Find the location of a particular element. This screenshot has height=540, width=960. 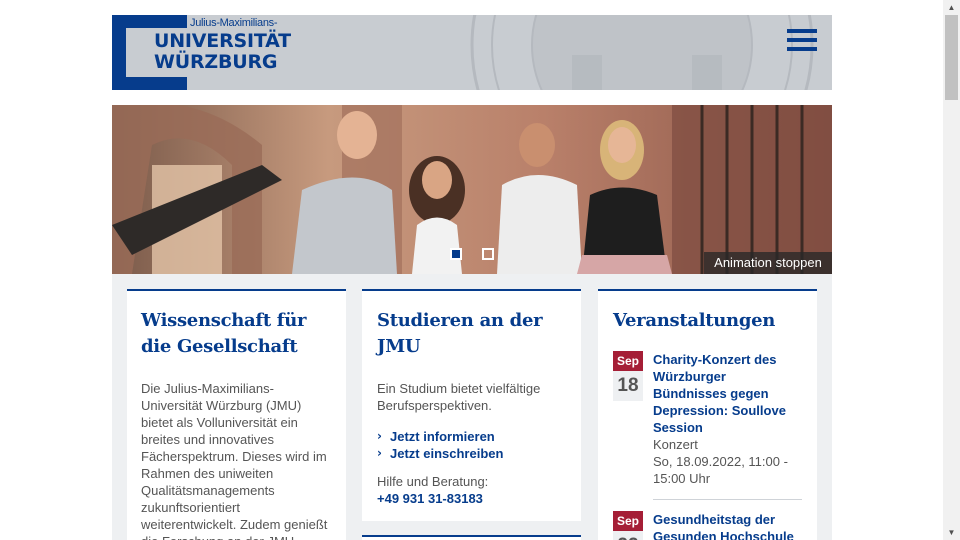

link-label: Jetzt informieren is located at coordinates (442, 436).